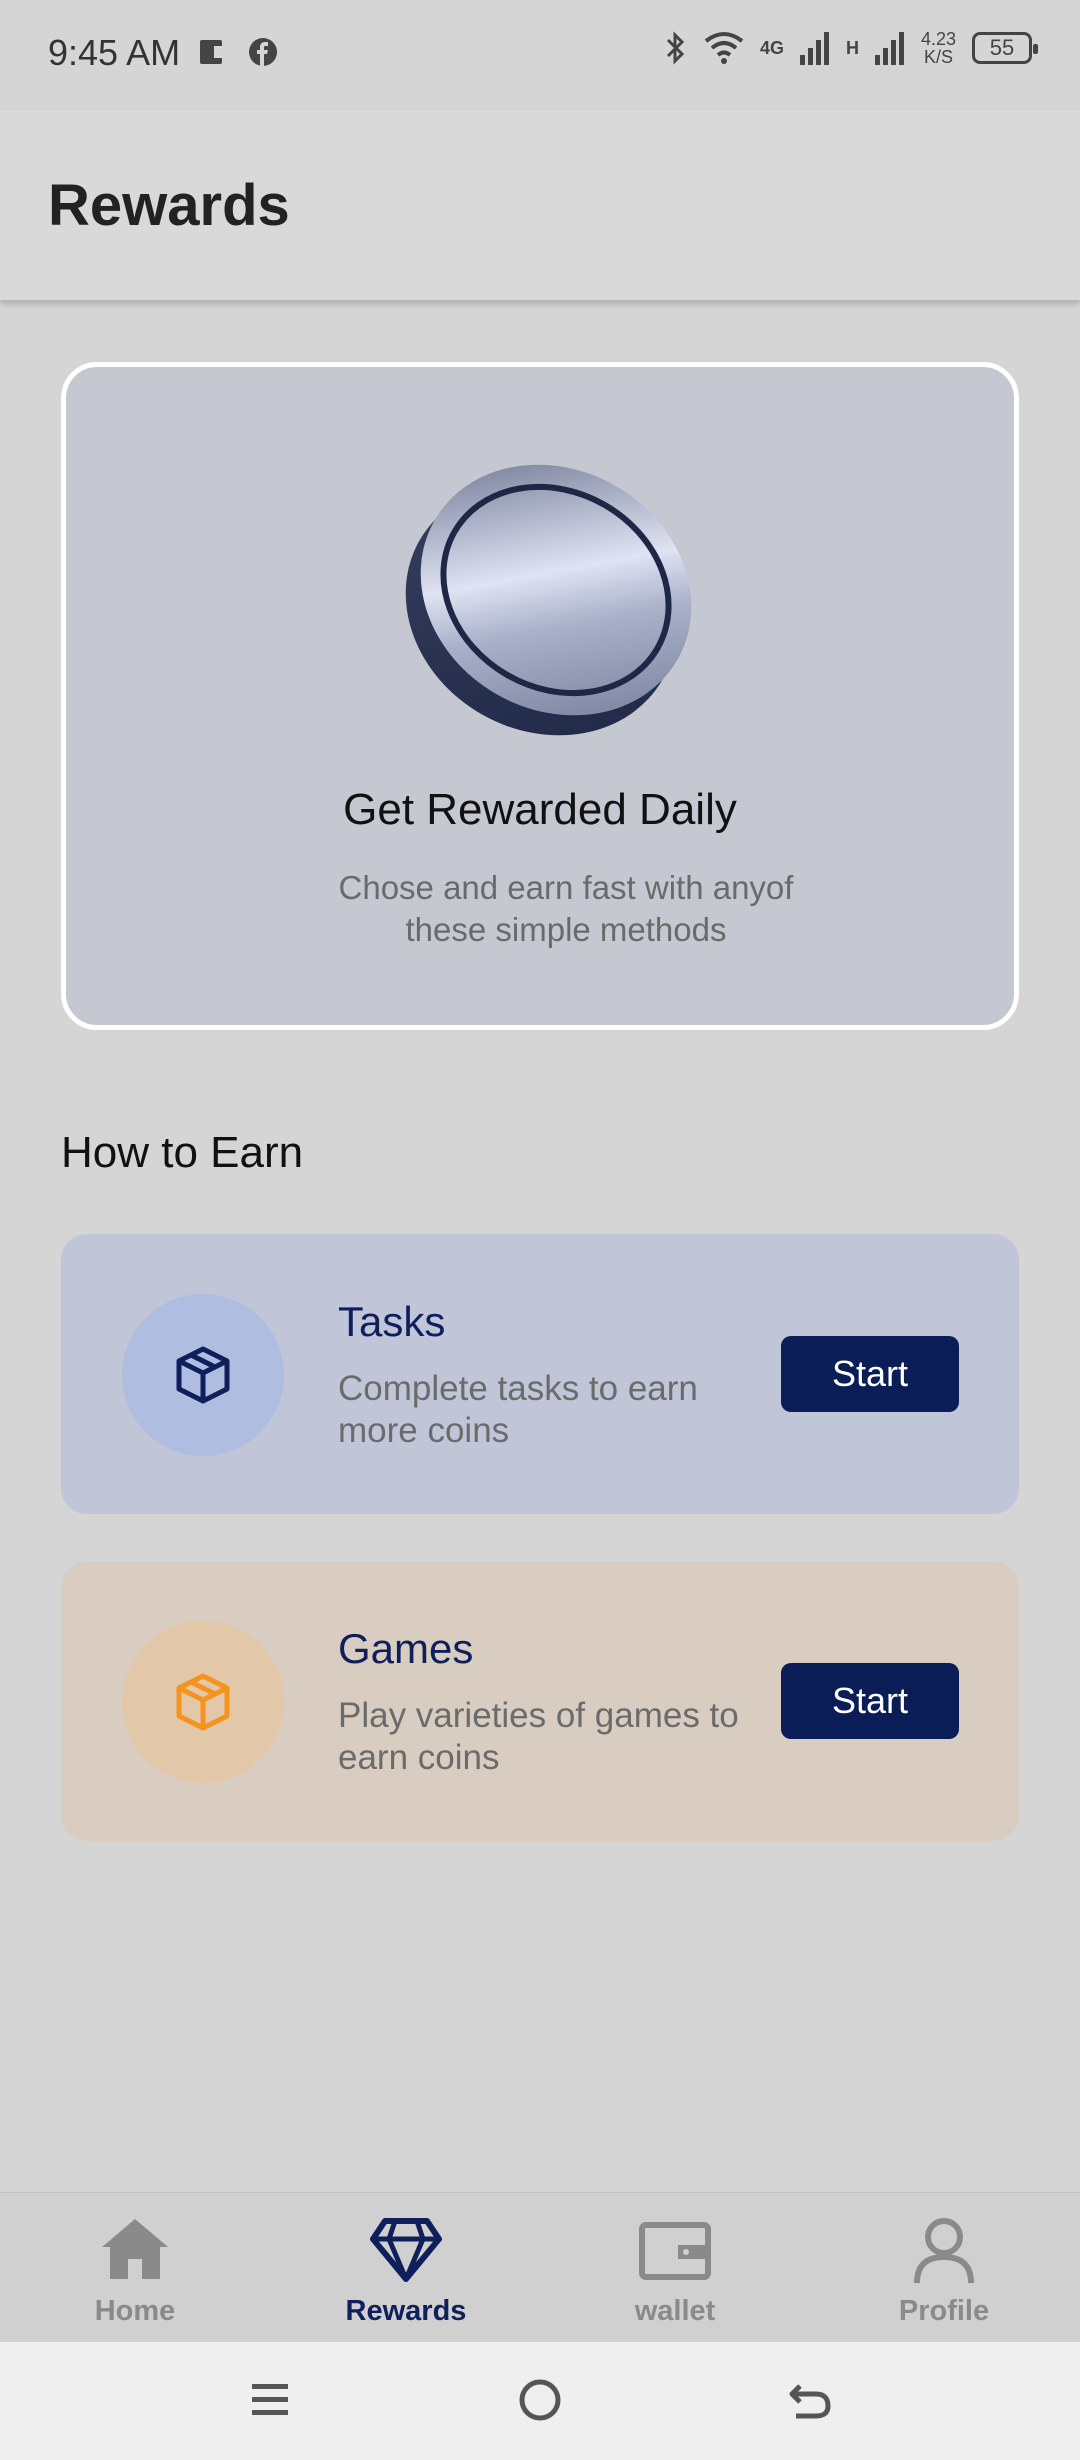  I want to click on system-navigation-bar, so click(540, 2401).